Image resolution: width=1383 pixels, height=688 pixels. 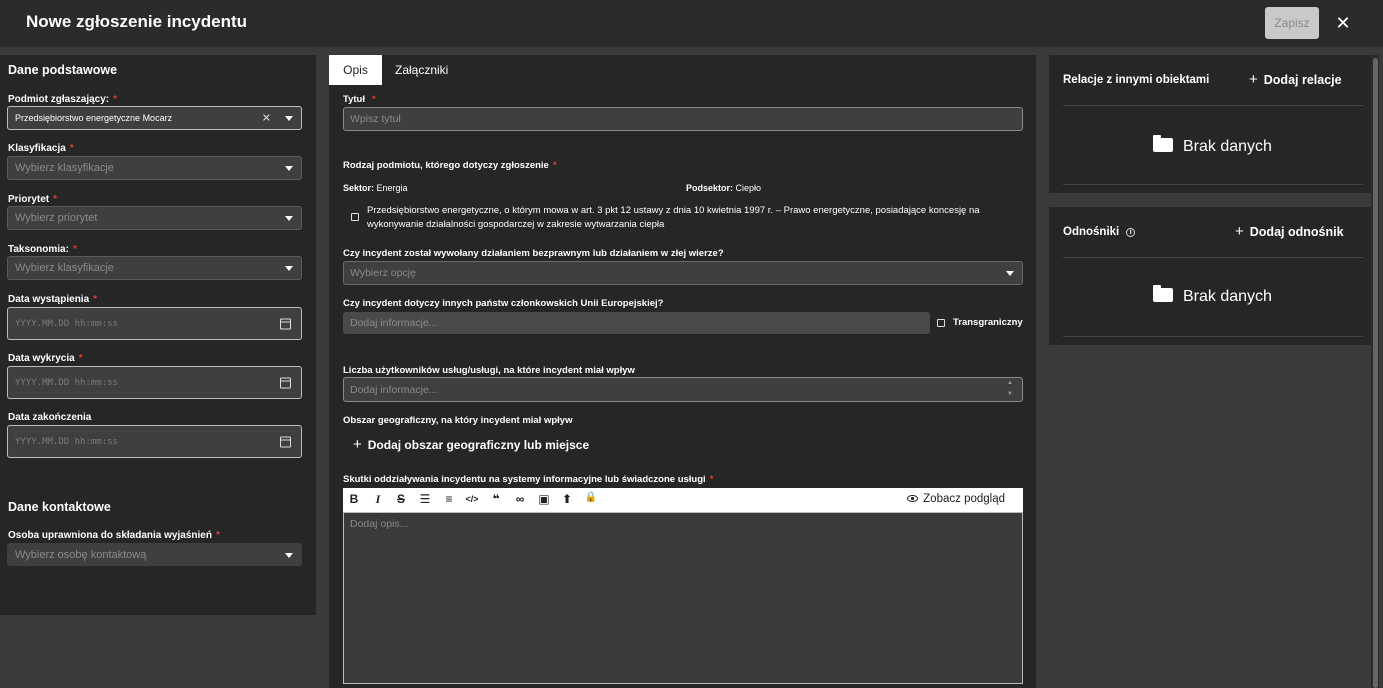 What do you see at coordinates (683, 389) in the screenshot?
I see `users-number-input: Dodaj informacje... ▲ ▼` at bounding box center [683, 389].